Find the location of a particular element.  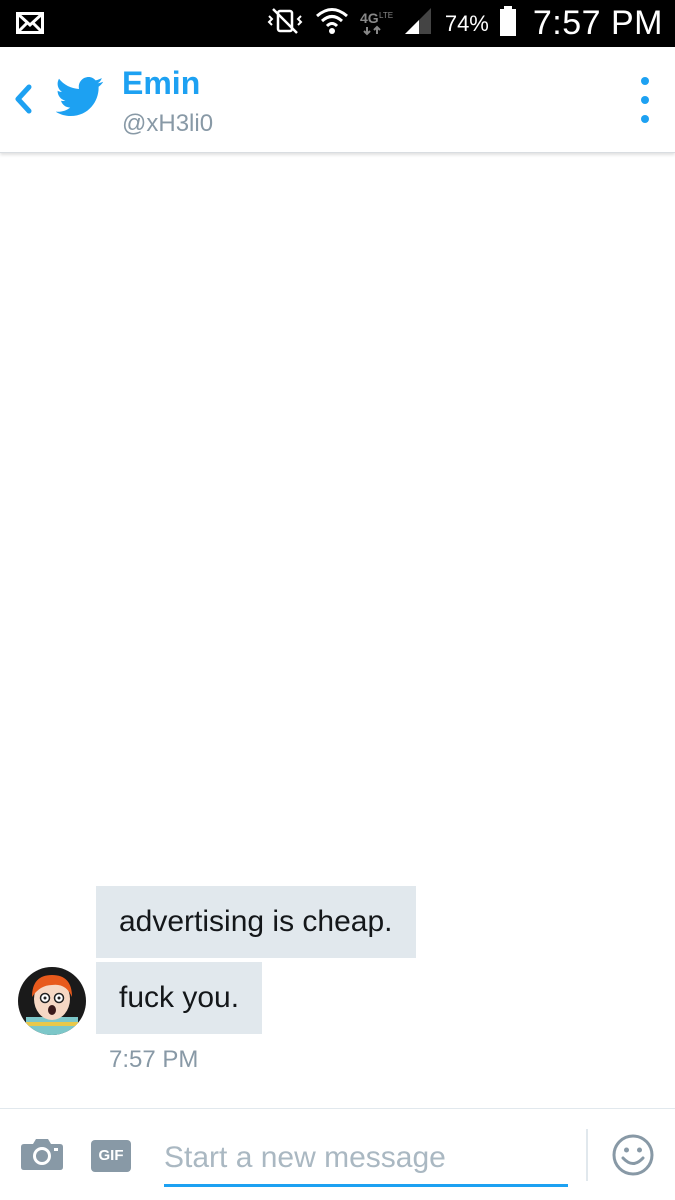

more-vertical-icon is located at coordinates (645, 81).